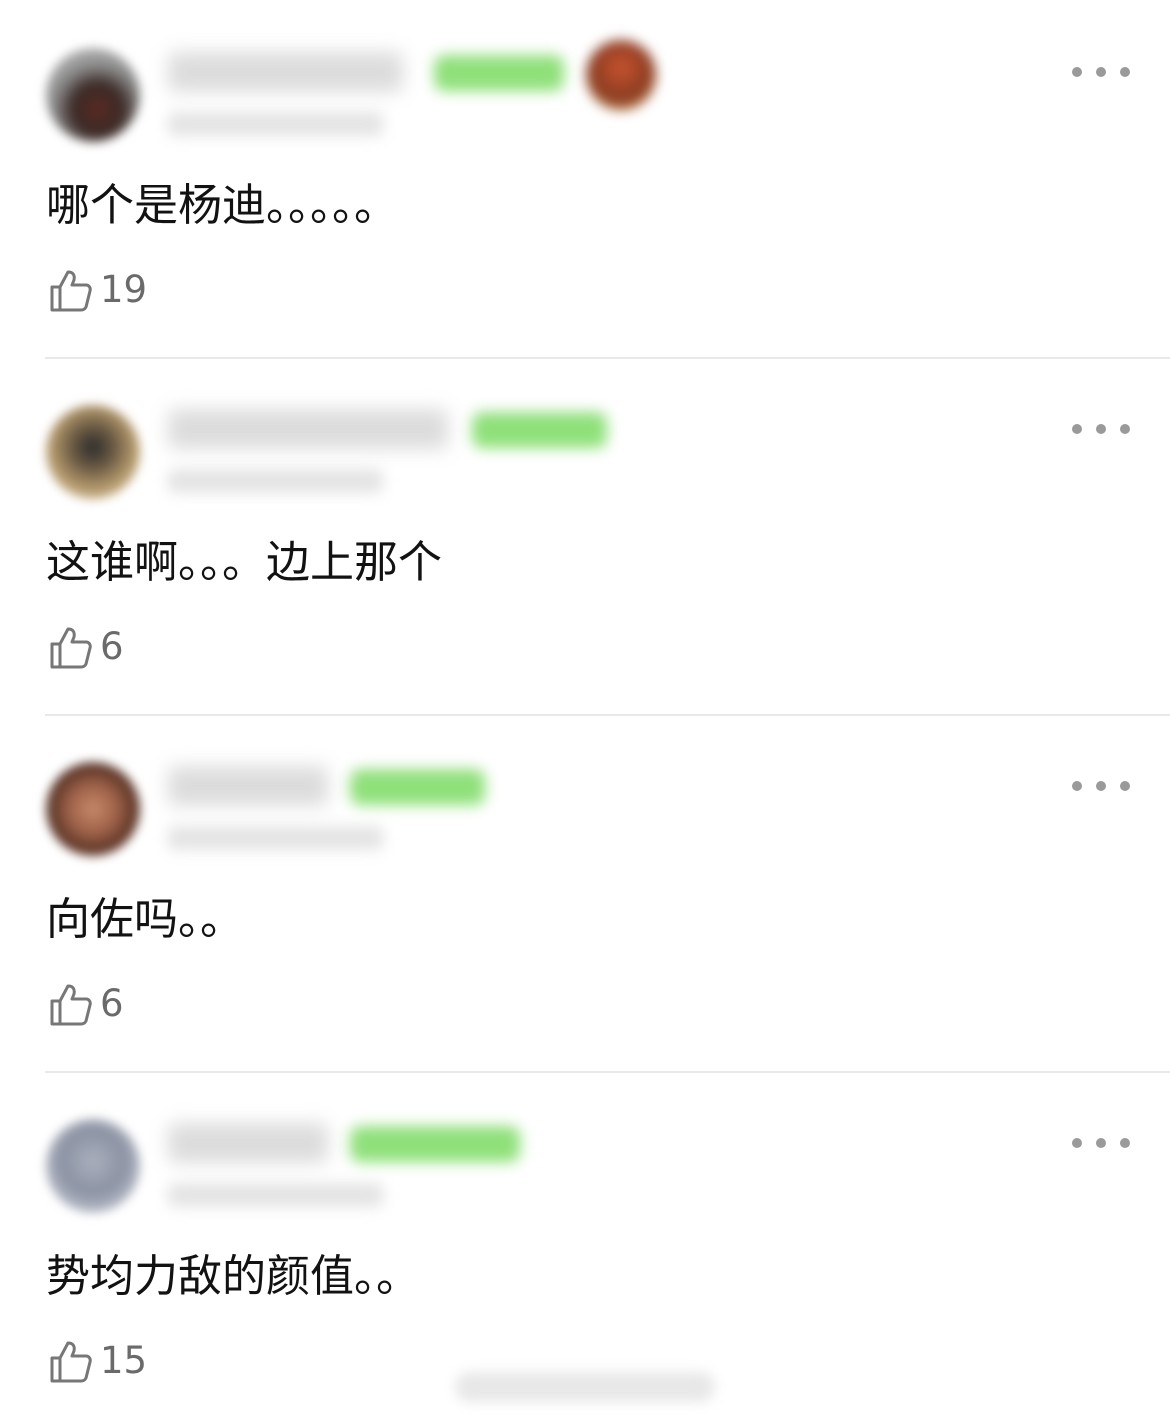 The image size is (1170, 1428). Describe the element at coordinates (124, 289) in the screenshot. I see `like-count: 19` at that location.